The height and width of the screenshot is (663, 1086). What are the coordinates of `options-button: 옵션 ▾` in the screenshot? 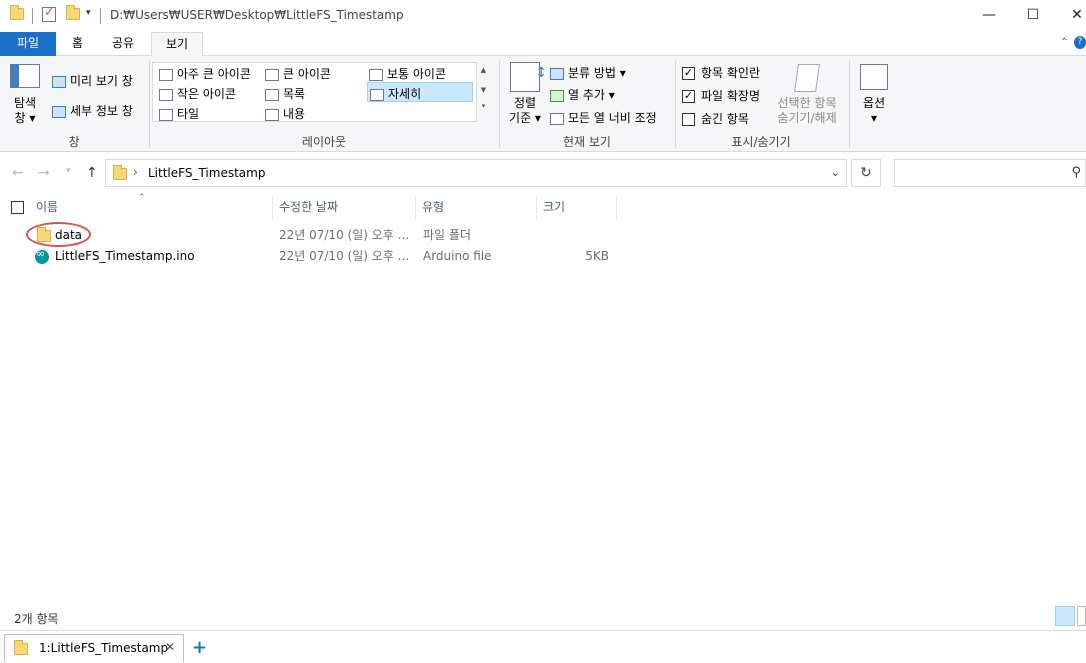 It's located at (874, 95).